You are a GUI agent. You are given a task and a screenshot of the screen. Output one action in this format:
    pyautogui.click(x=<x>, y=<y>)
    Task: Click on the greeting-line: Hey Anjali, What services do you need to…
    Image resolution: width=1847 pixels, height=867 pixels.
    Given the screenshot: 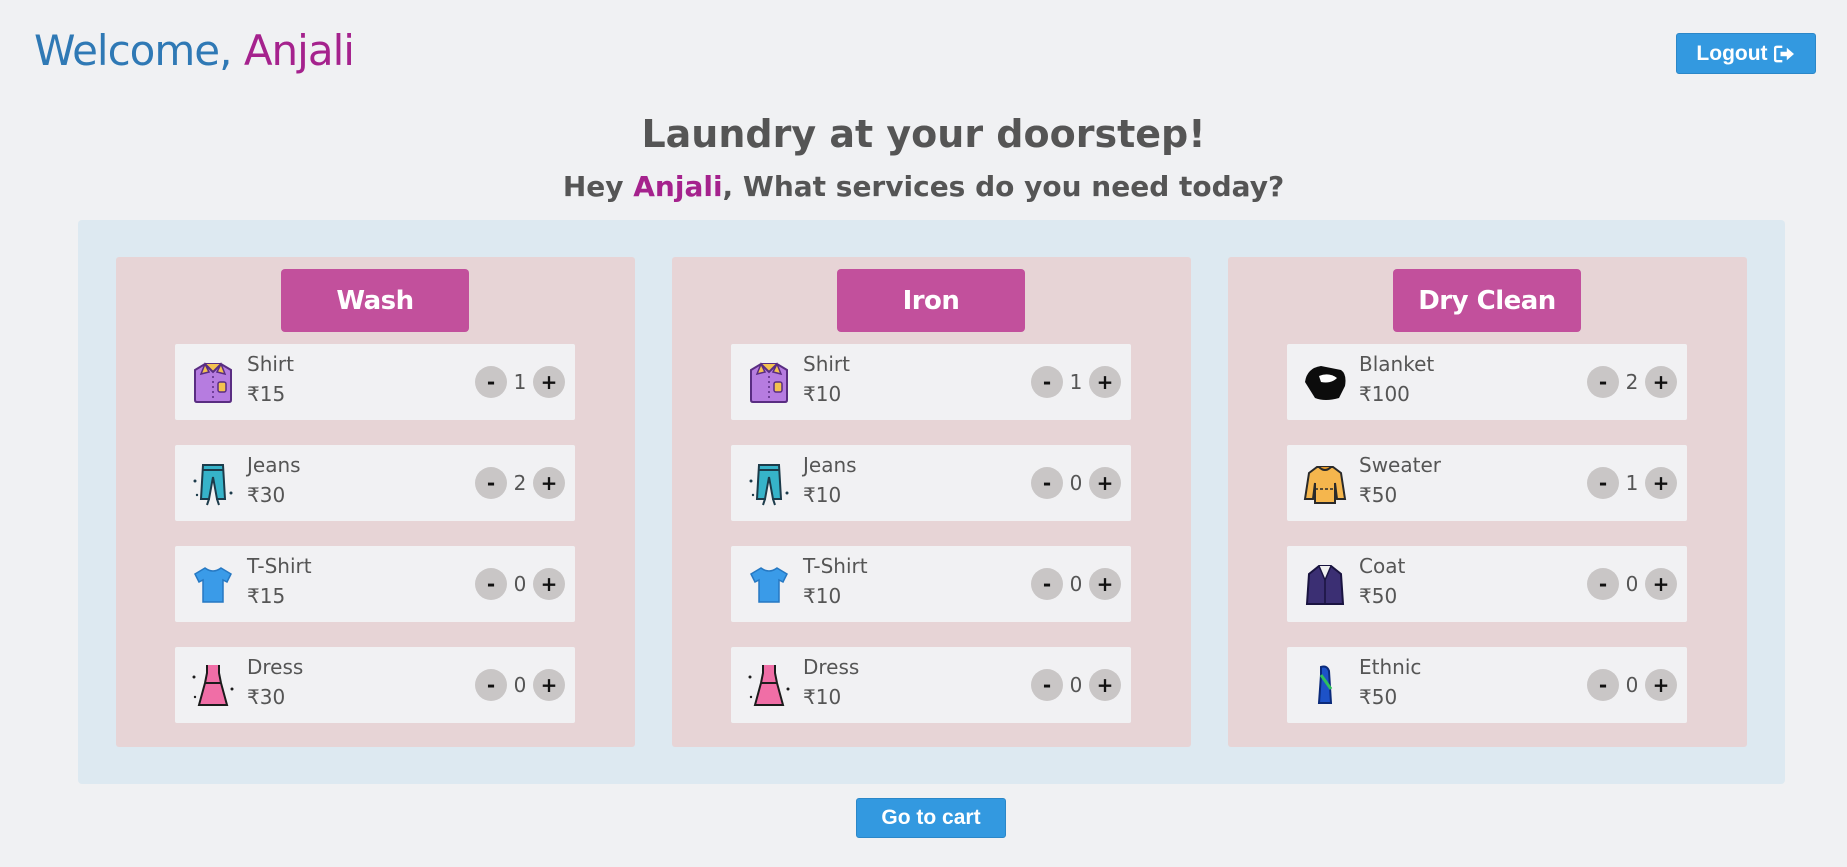 What is the action you would take?
    pyautogui.click(x=923, y=186)
    